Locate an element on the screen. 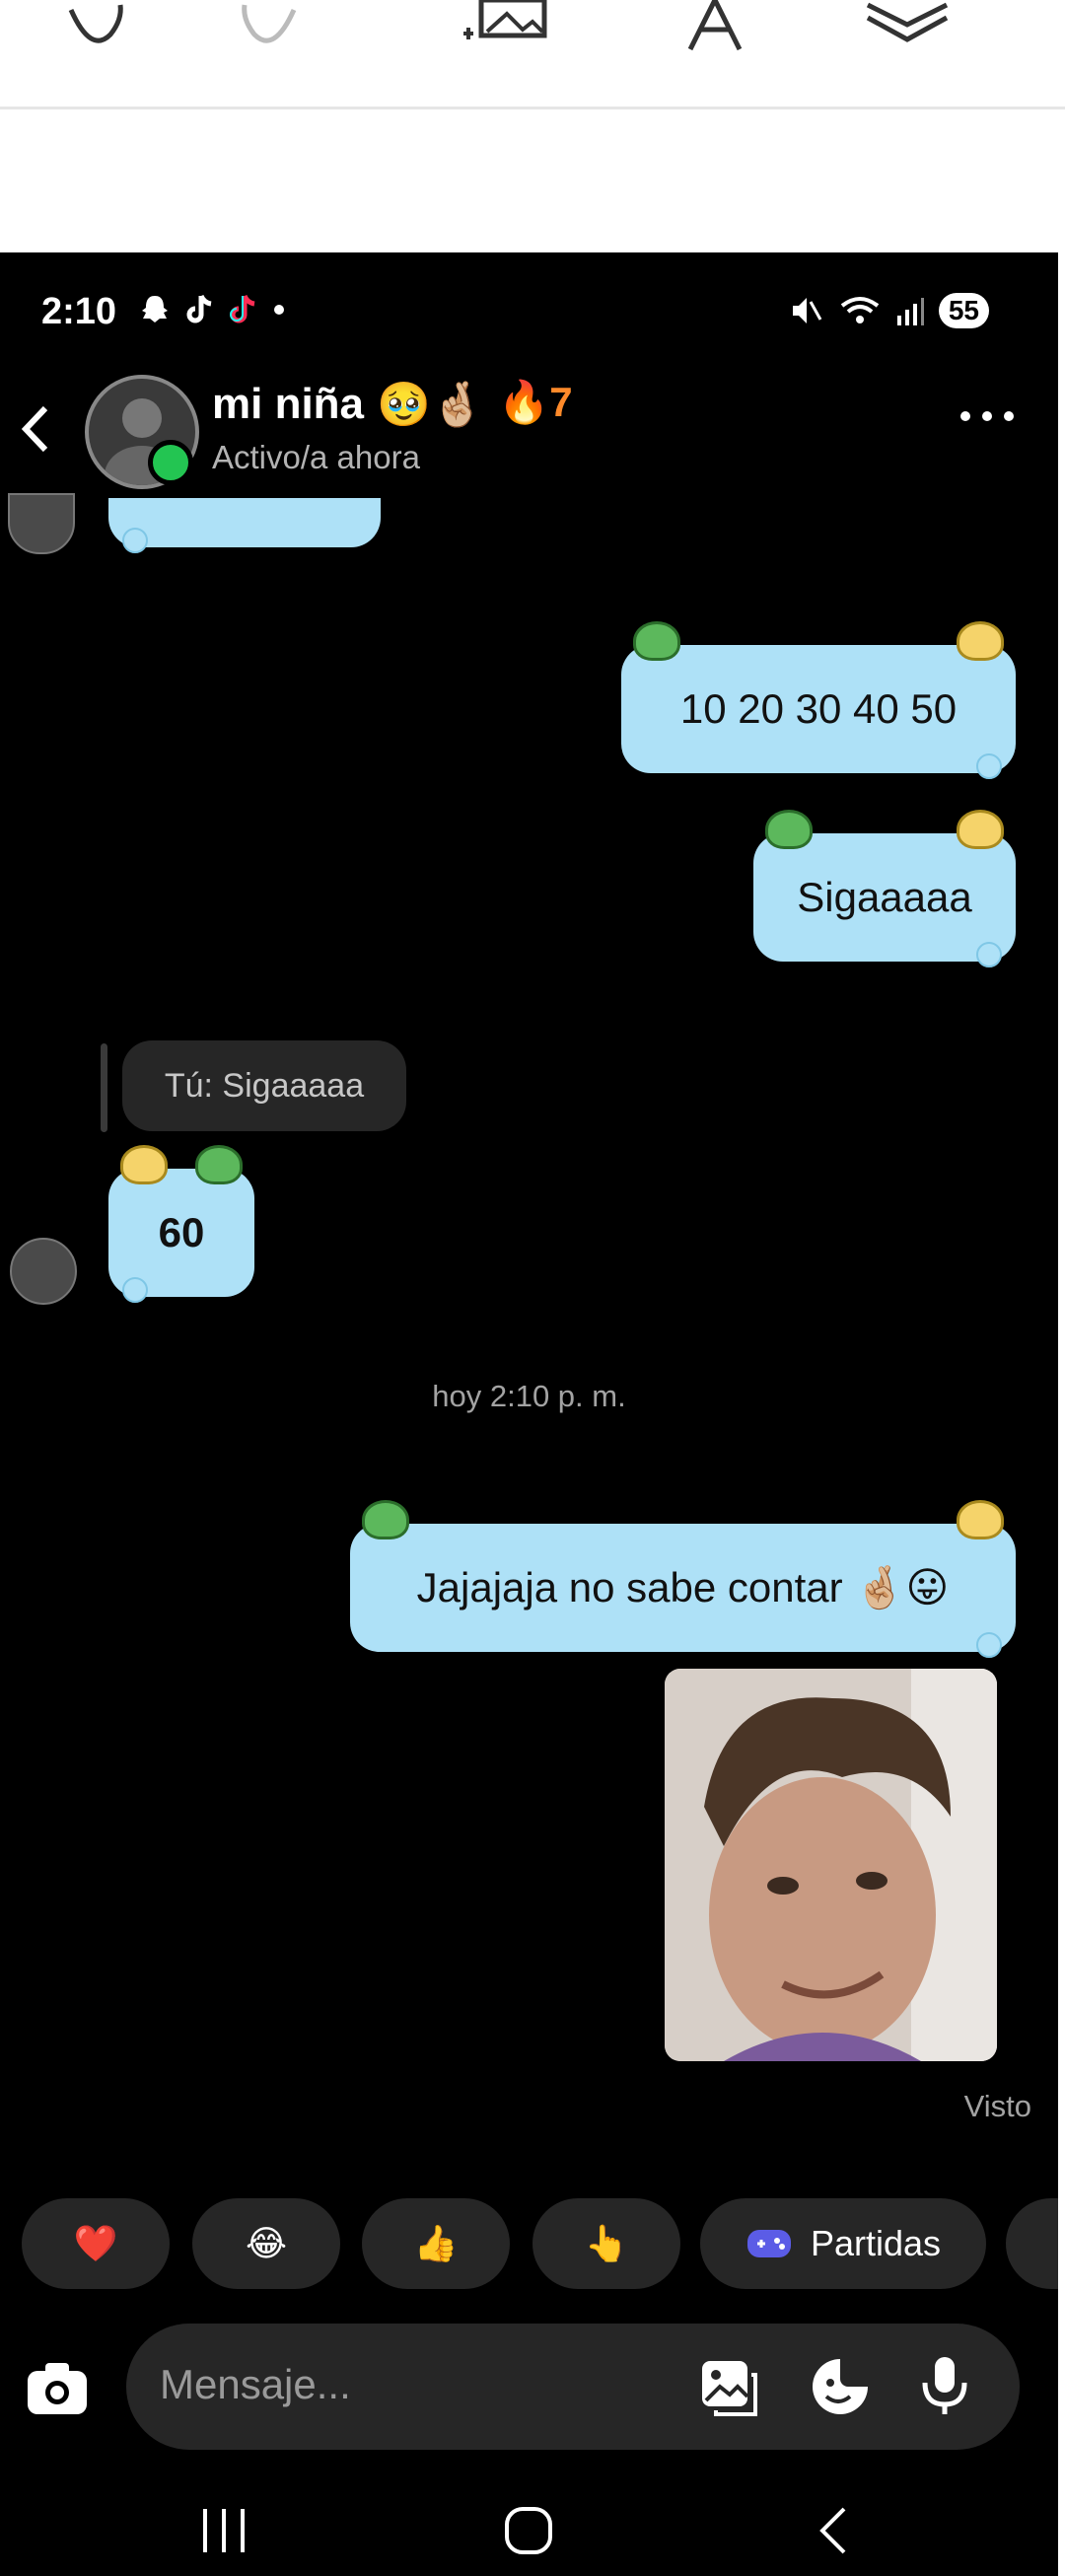  reply-reference-text: Tú: Sigaaaaa is located at coordinates (264, 1085).